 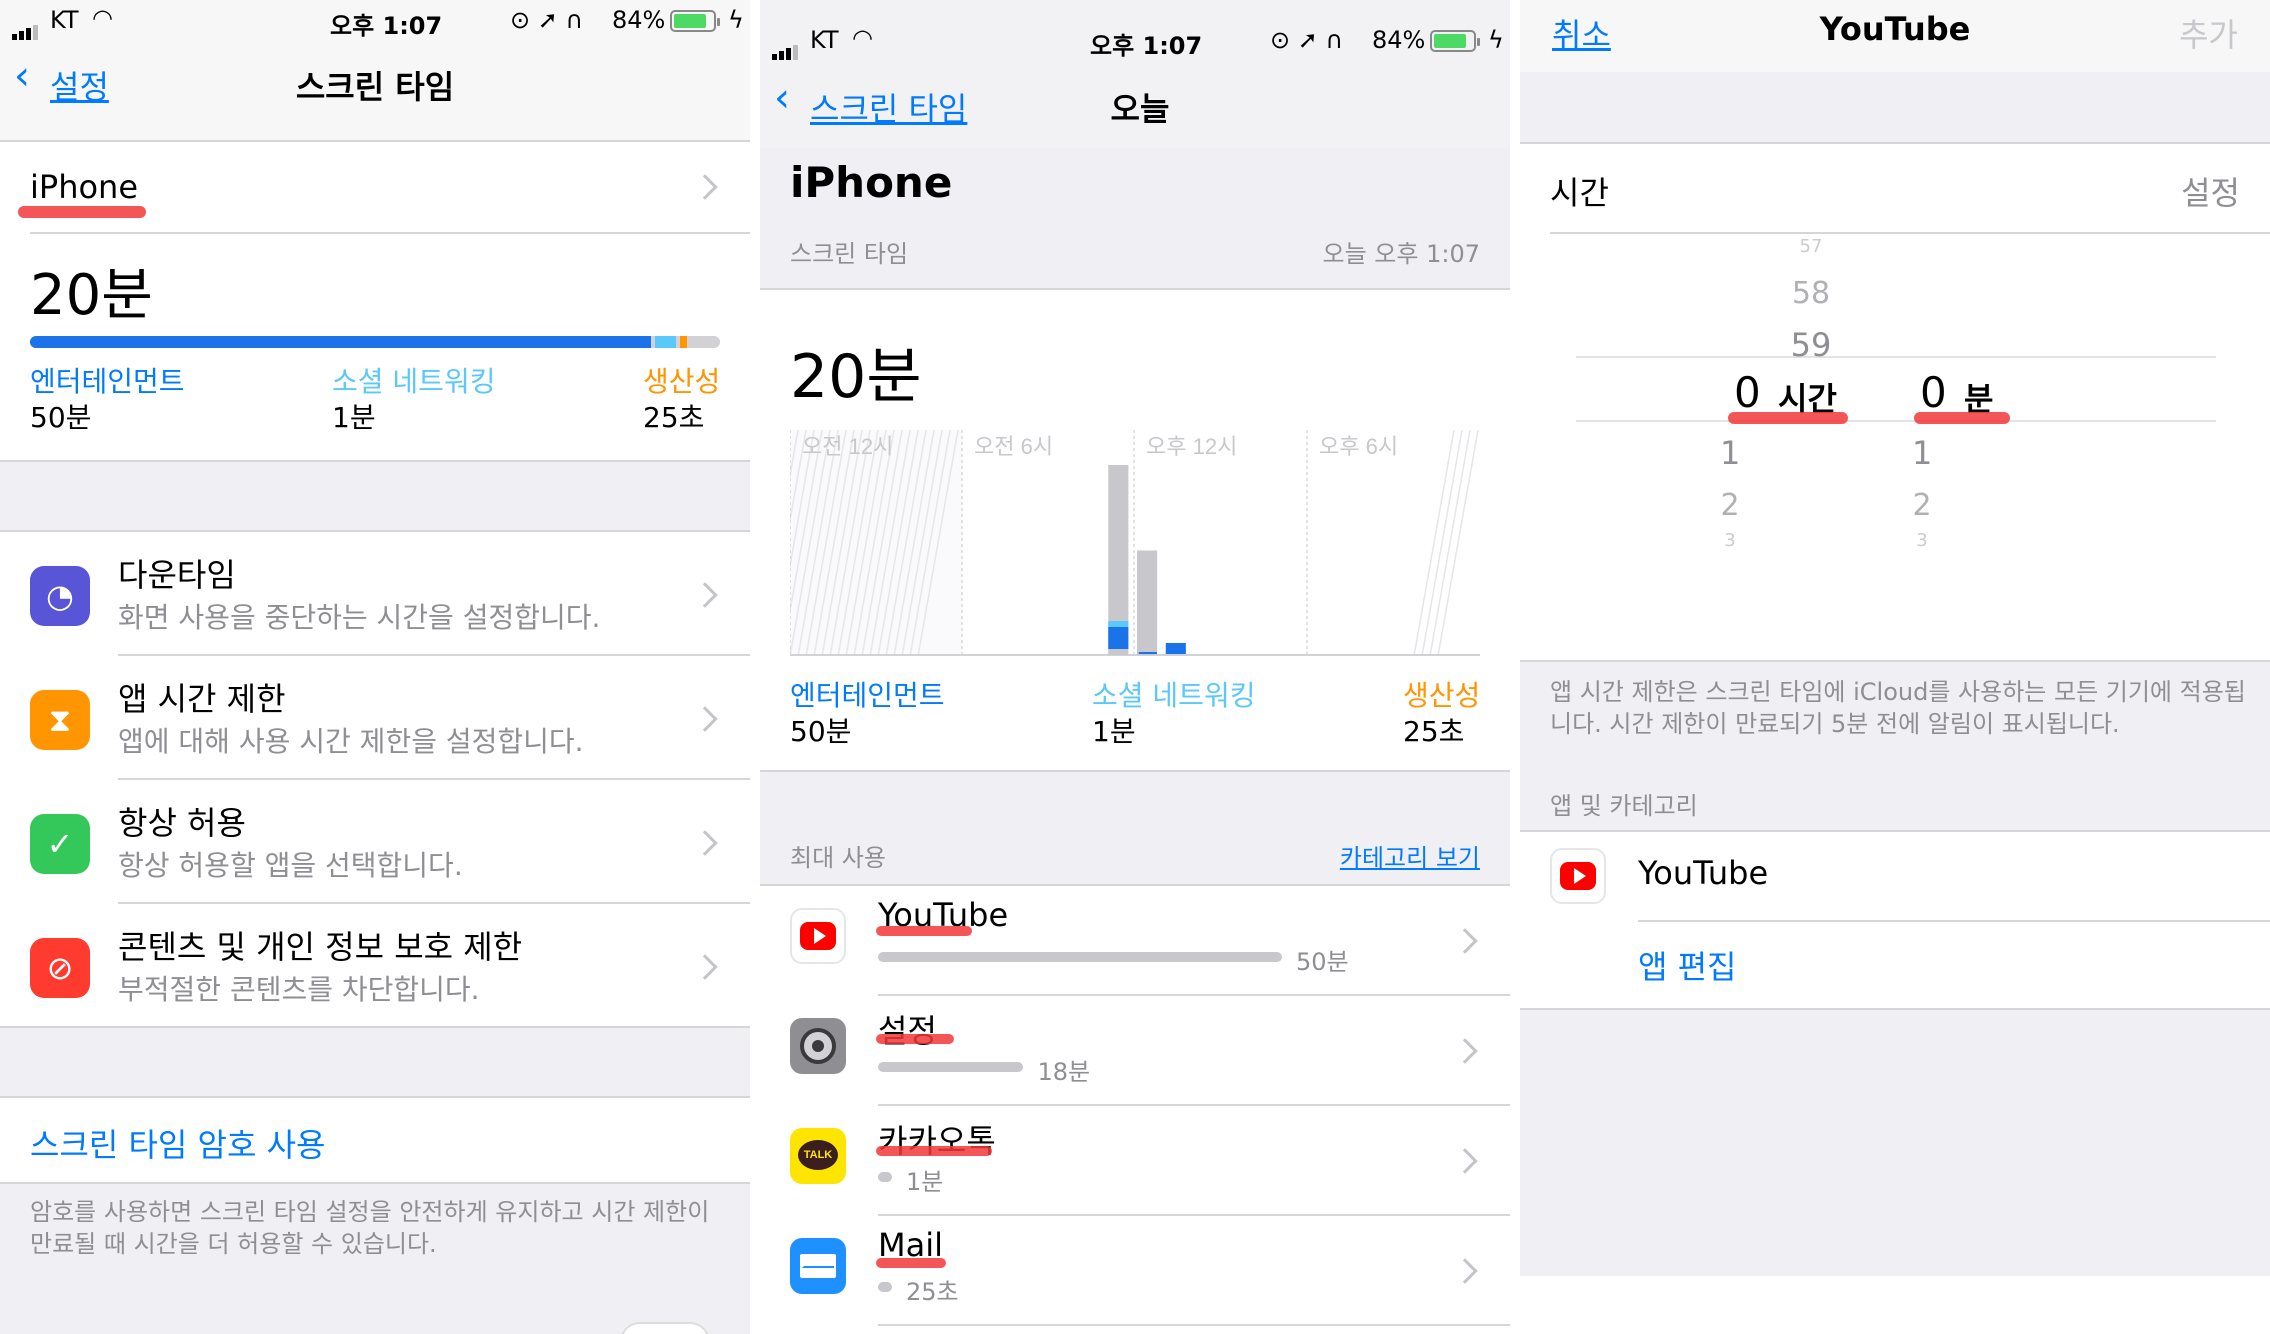 What do you see at coordinates (1135, 1161) in the screenshot?
I see `app-row: TALK 카카오톡 1분` at bounding box center [1135, 1161].